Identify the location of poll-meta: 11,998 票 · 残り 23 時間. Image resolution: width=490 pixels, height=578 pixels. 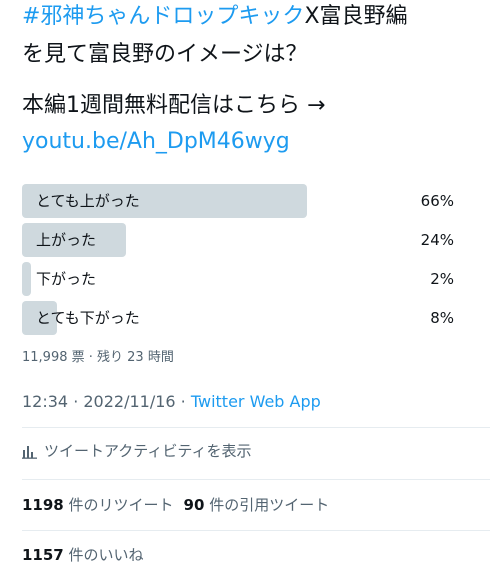
(98, 355).